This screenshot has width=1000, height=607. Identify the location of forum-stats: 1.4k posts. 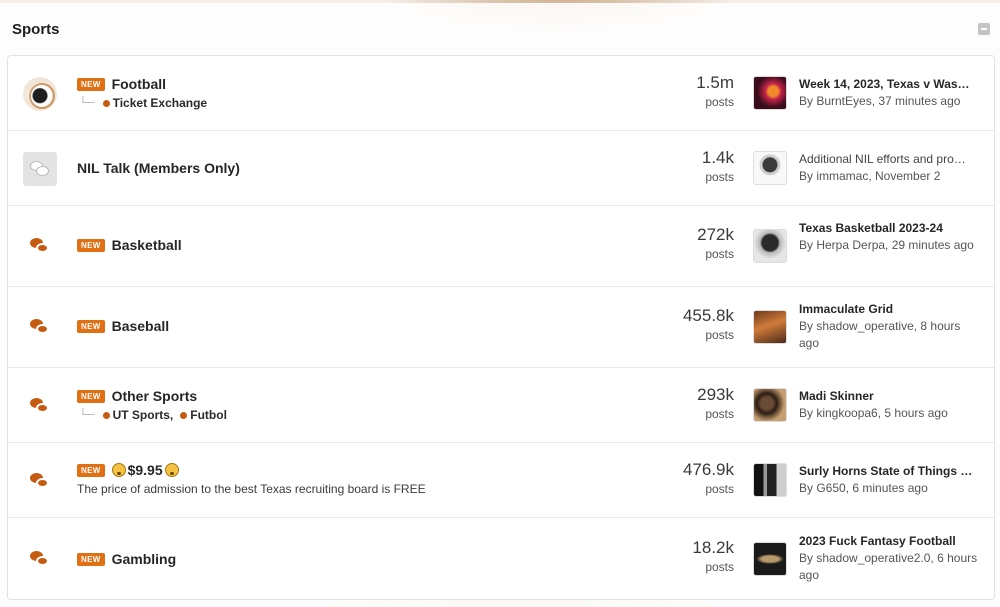
(718, 166).